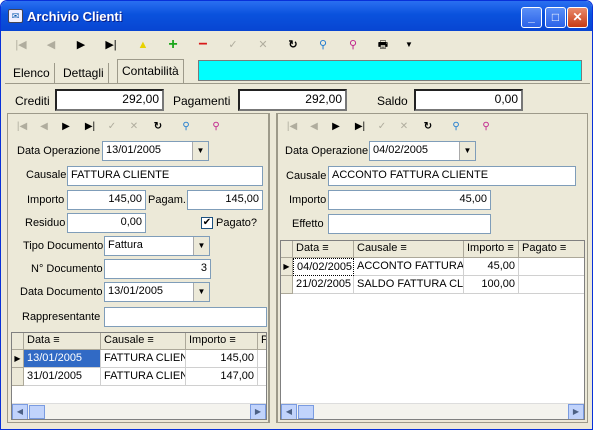 The width and height of the screenshot is (593, 430). Describe the element at coordinates (139, 411) in the screenshot. I see `left-hscrollbar: ◀ ▶` at that location.